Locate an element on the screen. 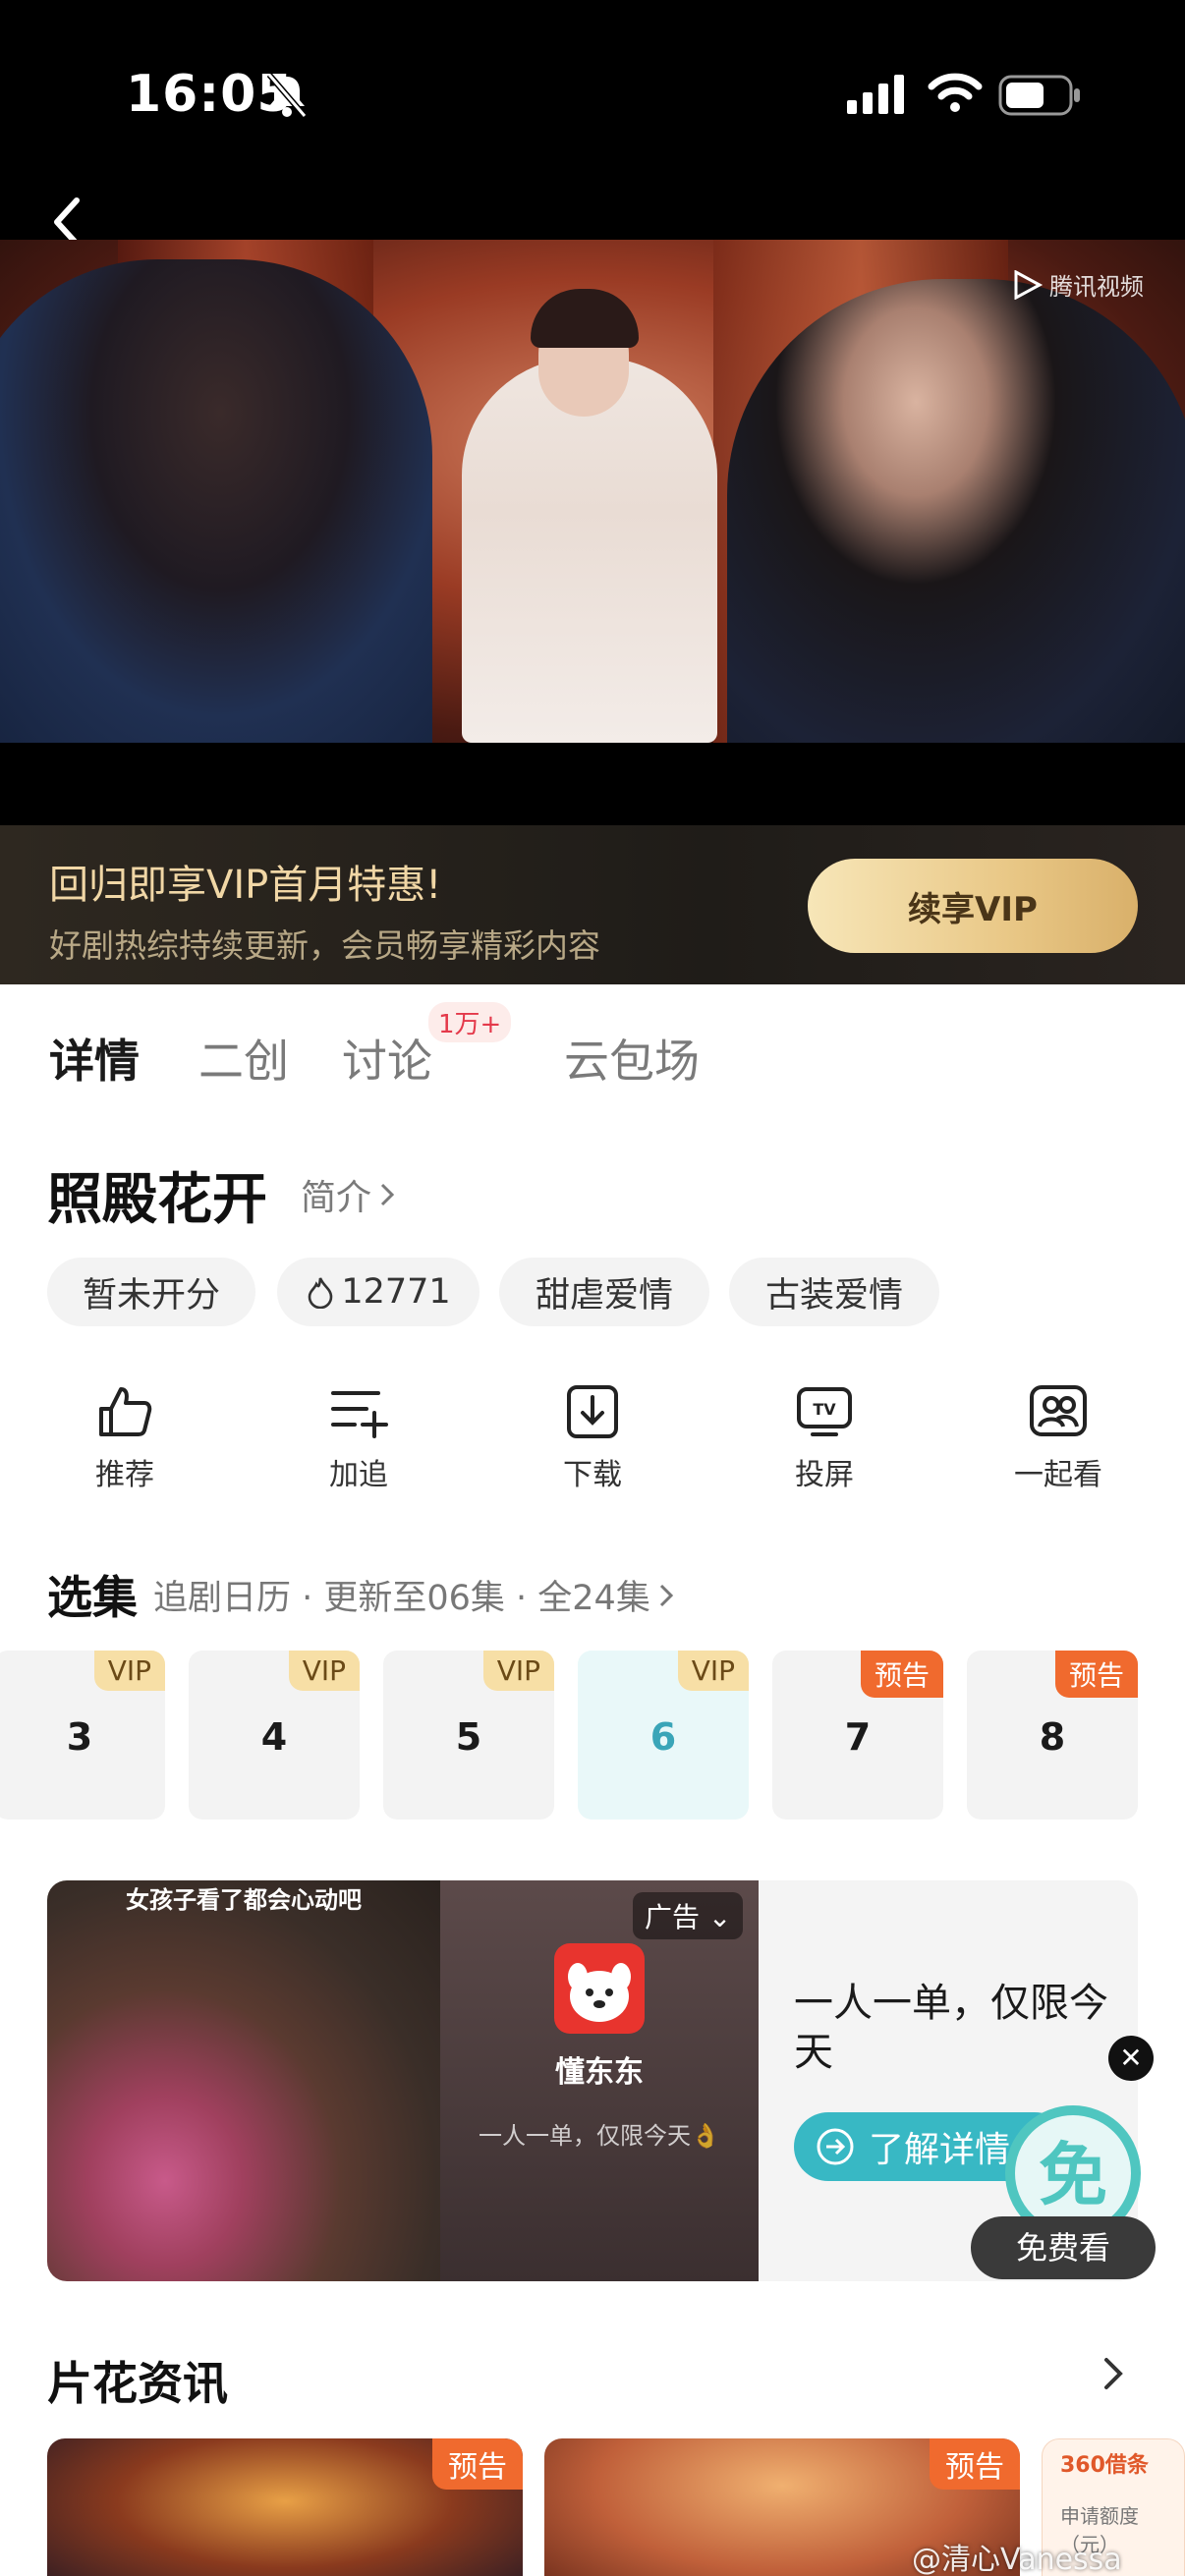  tv-cast-icon: TV is located at coordinates (825, 1411).